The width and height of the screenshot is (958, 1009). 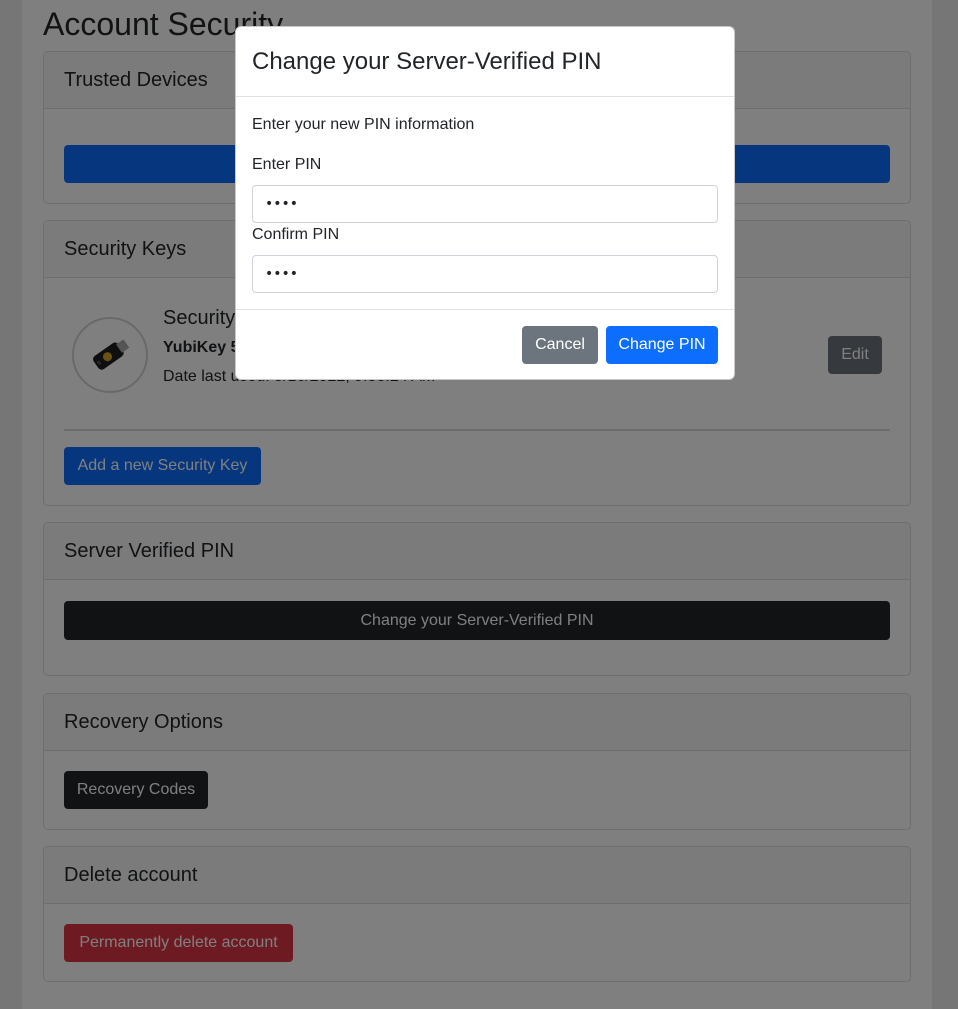 What do you see at coordinates (363, 124) in the screenshot?
I see `modal-intro-text: Enter your new PIN information` at bounding box center [363, 124].